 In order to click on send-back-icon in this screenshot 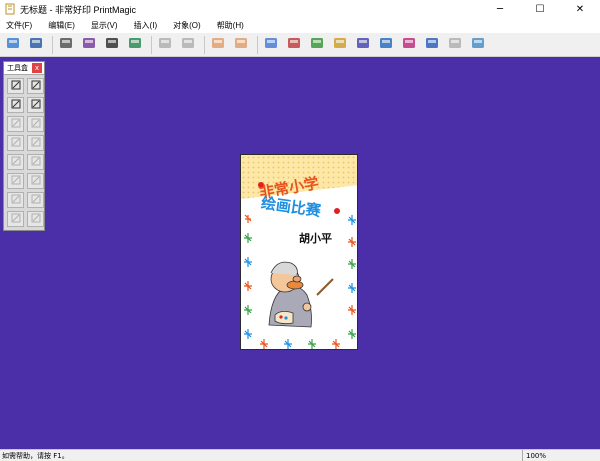, I will do `click(36, 143)`.